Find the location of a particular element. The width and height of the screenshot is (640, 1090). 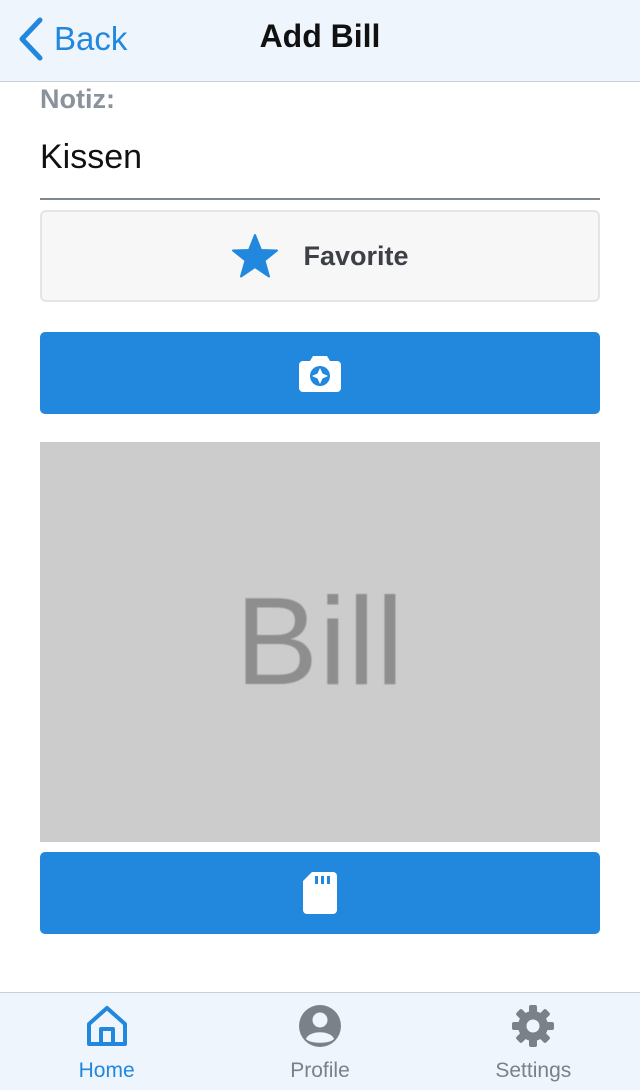

note-input is located at coordinates (320, 162).